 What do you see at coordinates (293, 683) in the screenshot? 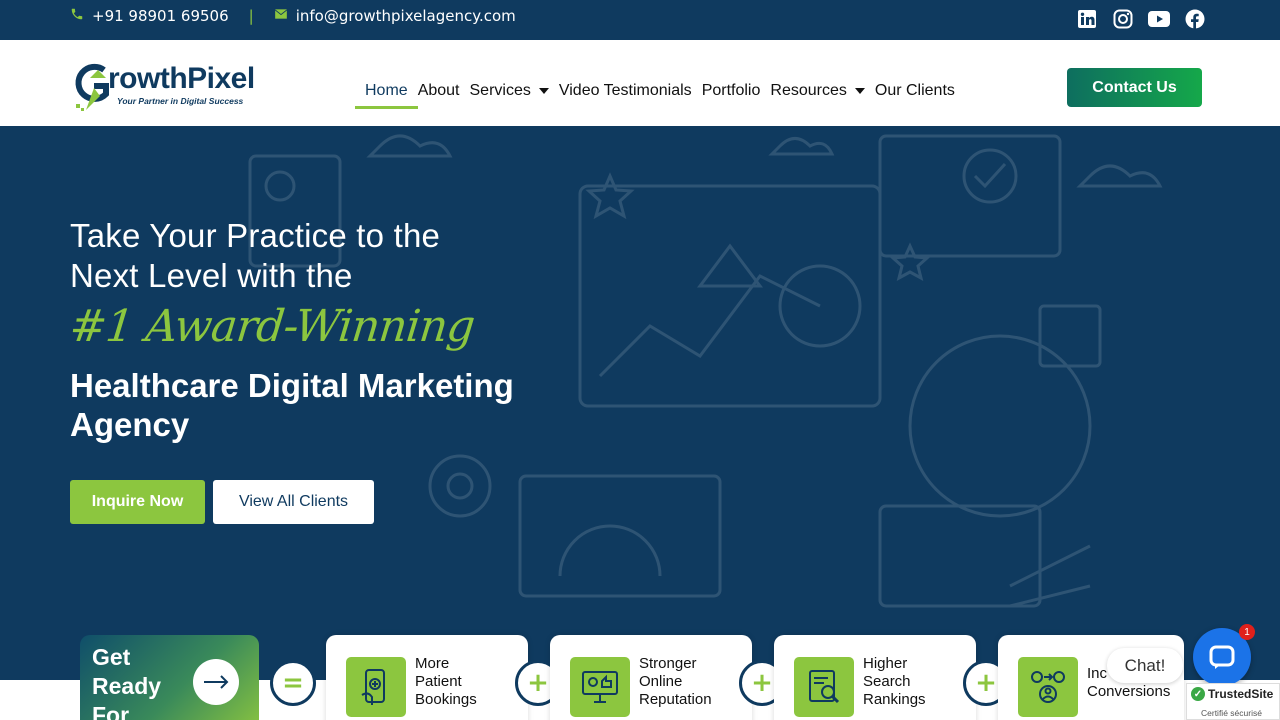
I see `equals-circle: =` at bounding box center [293, 683].